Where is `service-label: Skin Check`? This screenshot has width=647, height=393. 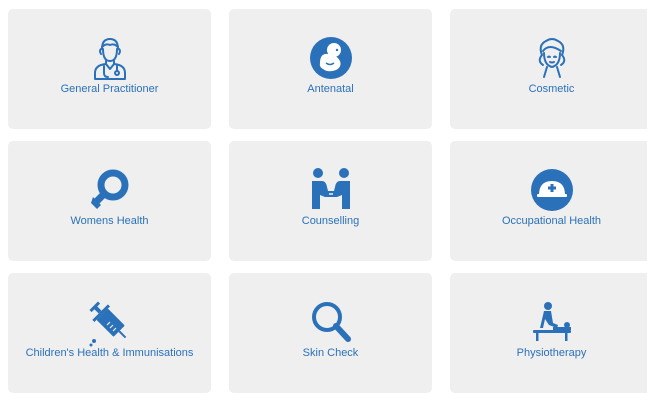
service-label: Skin Check is located at coordinates (330, 353).